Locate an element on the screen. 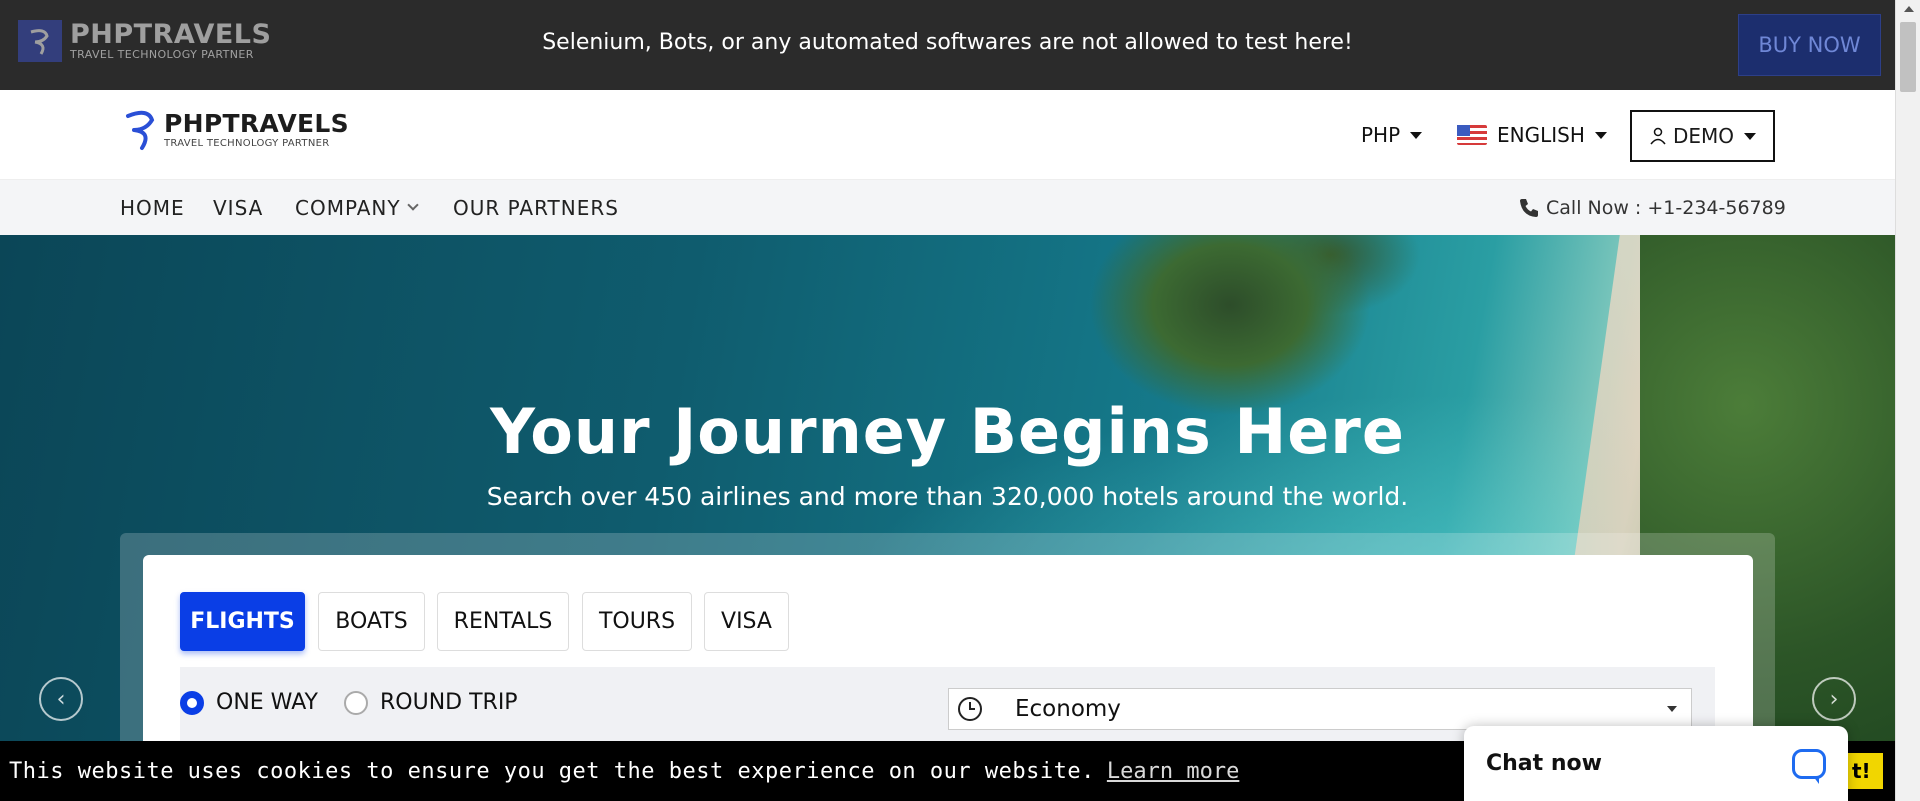 The height and width of the screenshot is (801, 1920). language-label: ENGLISH is located at coordinates (1541, 135).